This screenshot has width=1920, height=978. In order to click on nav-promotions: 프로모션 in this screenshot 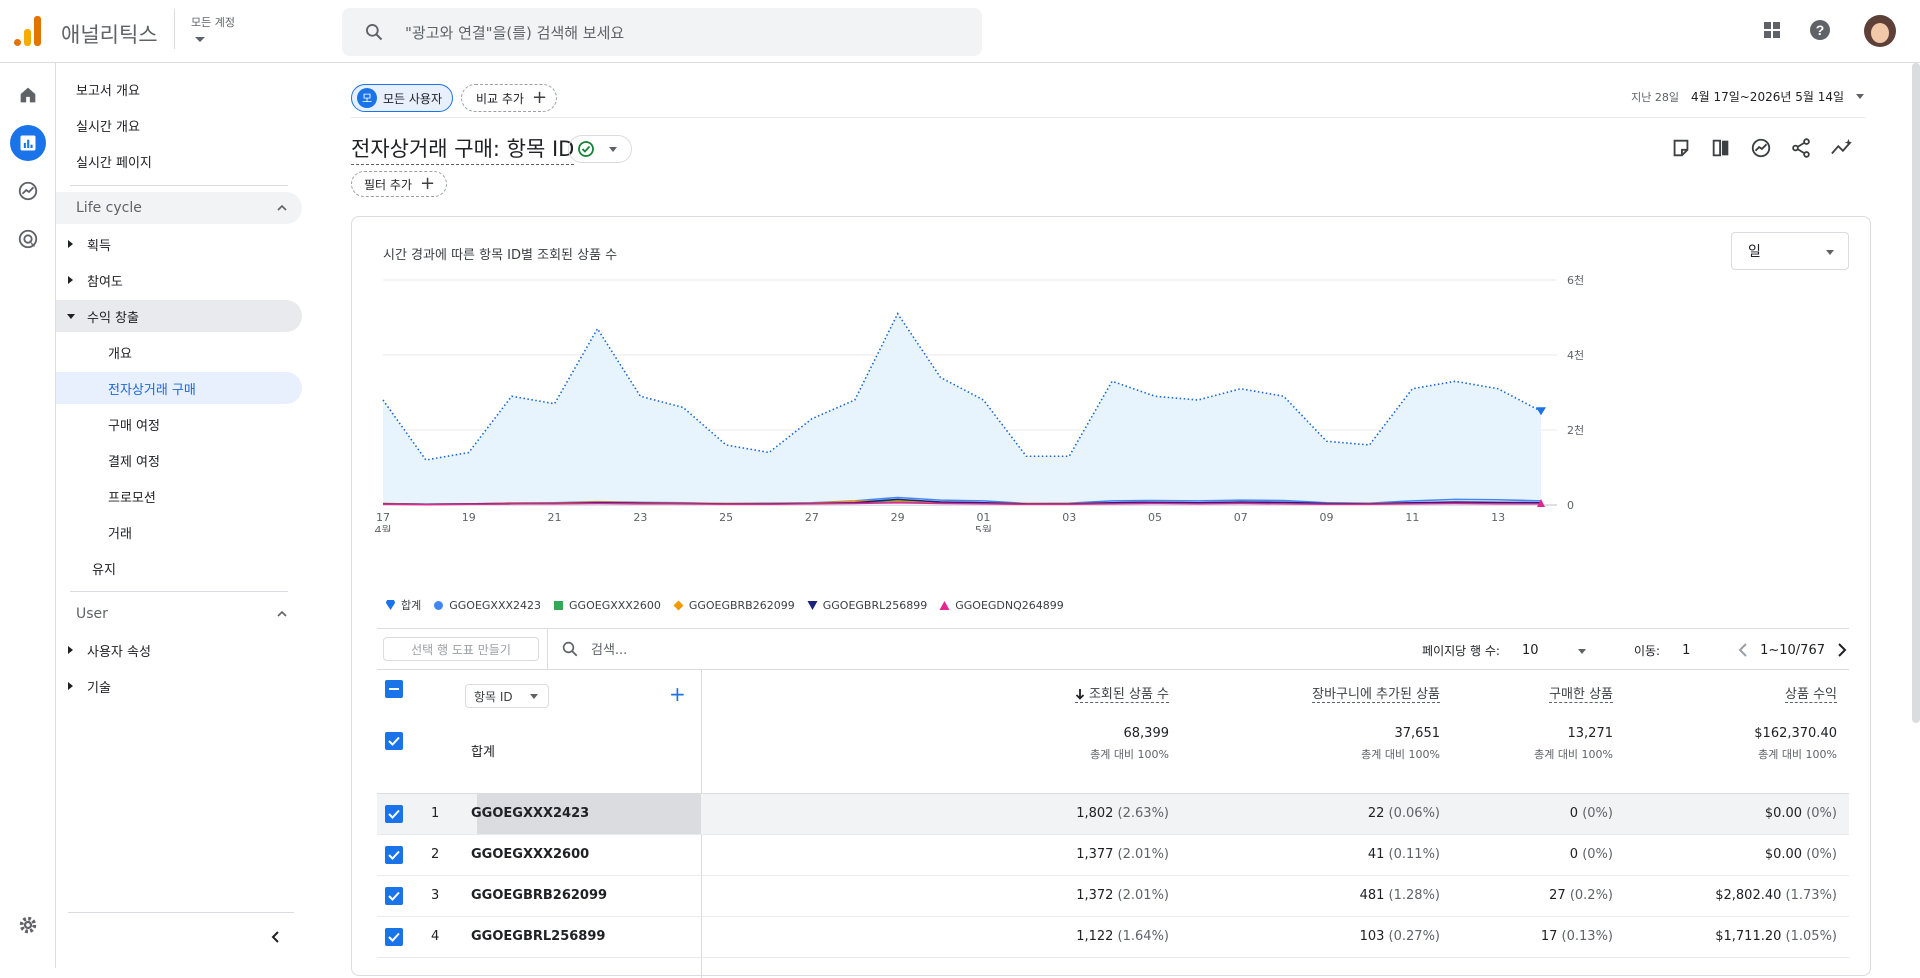, I will do `click(179, 496)`.